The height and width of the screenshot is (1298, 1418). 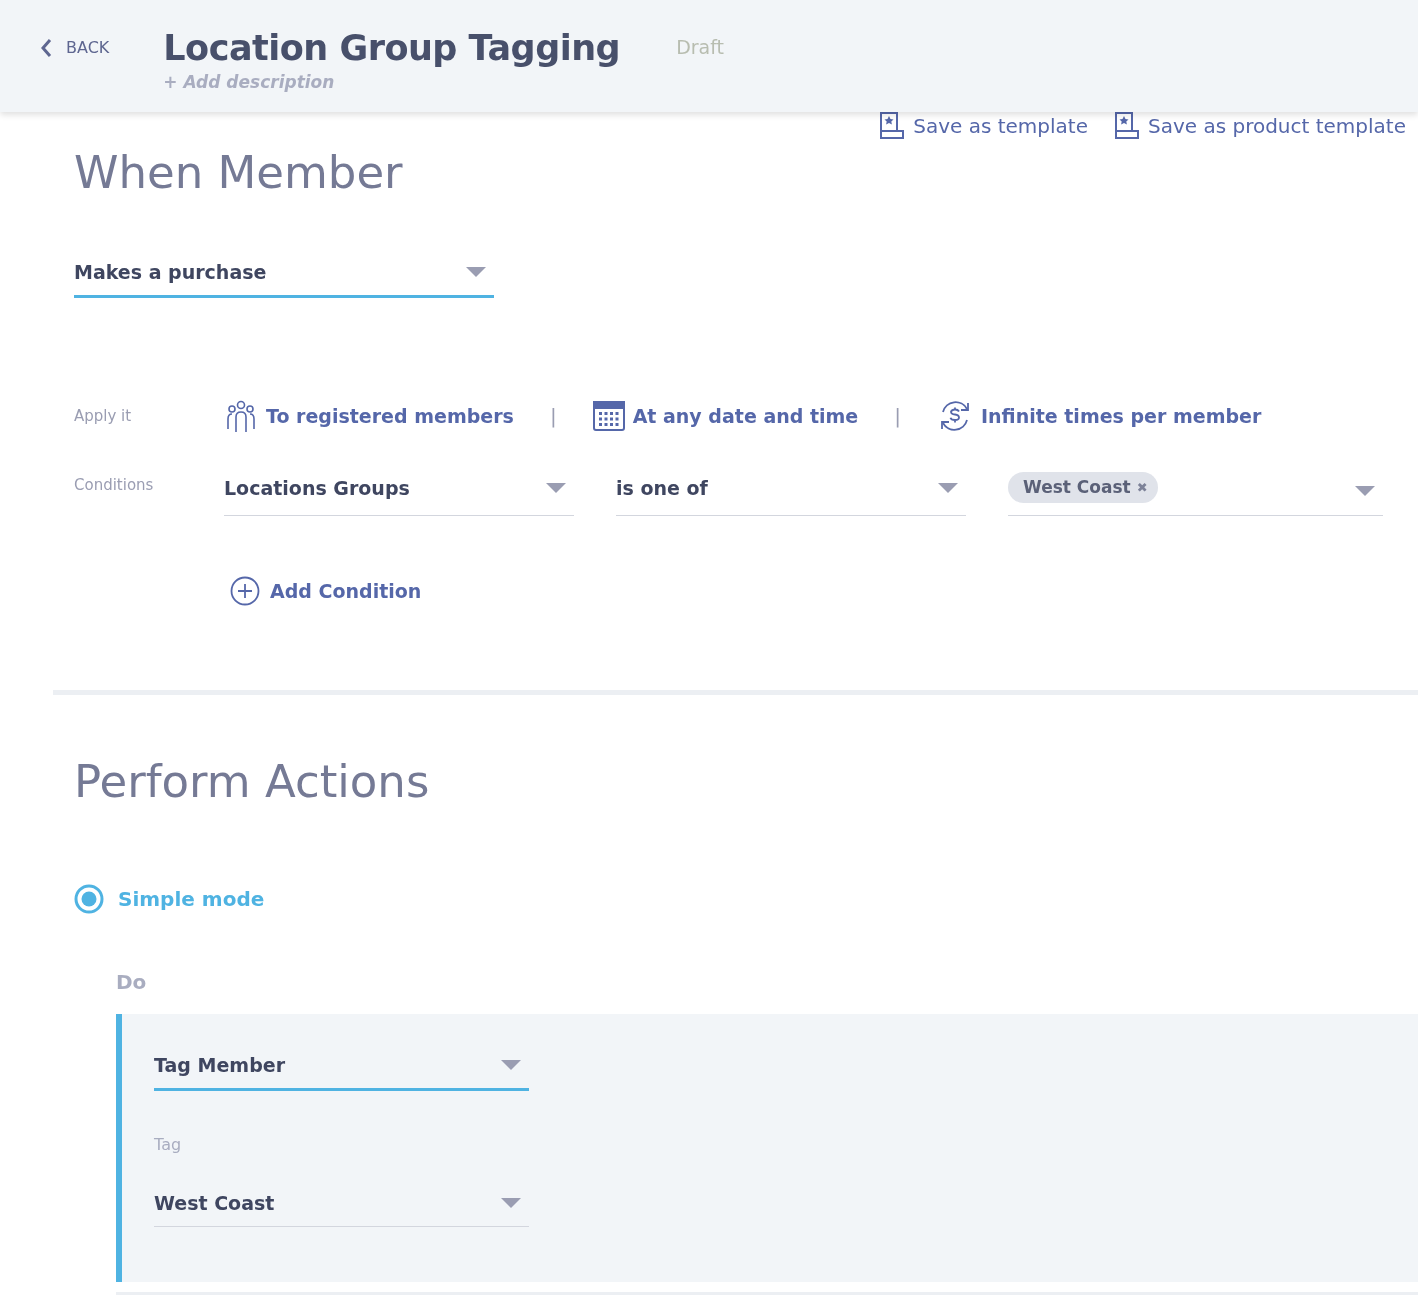 I want to click on section-heading: When Member, so click(x=239, y=172).